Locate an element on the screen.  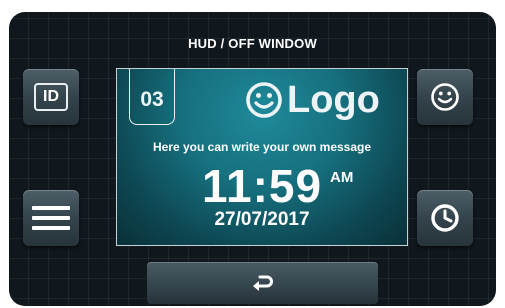
logo-text: Logo is located at coordinates (333, 100).